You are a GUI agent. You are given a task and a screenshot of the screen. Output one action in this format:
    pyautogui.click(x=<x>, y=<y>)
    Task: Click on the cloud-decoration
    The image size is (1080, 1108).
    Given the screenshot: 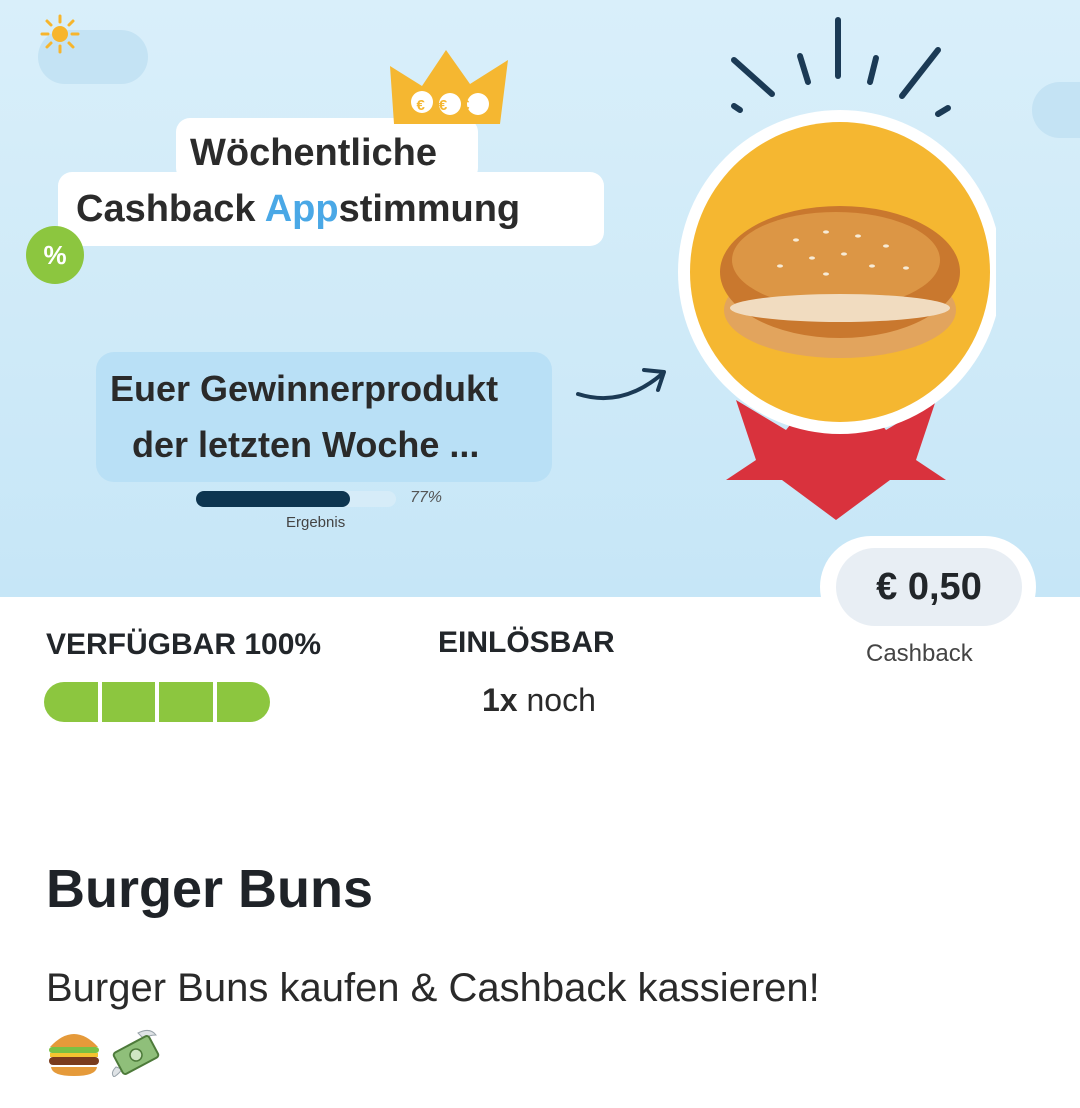 What is the action you would take?
    pyautogui.click(x=1056, y=110)
    